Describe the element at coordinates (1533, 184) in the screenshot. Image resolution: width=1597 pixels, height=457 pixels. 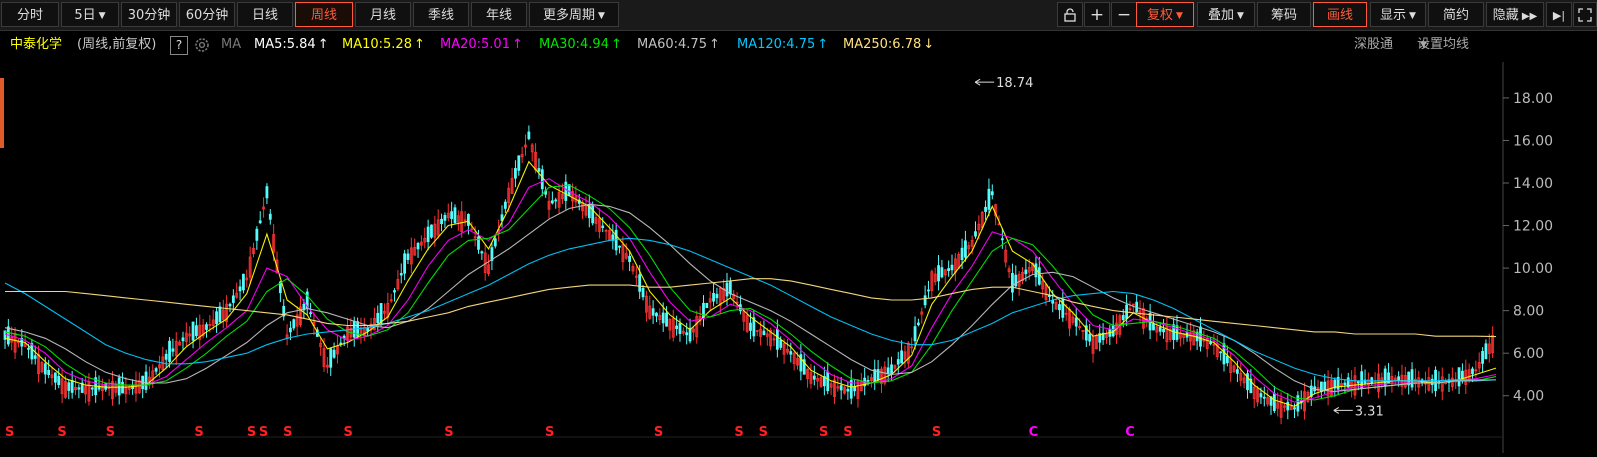
I see `y-tick-label: 14.00` at that location.